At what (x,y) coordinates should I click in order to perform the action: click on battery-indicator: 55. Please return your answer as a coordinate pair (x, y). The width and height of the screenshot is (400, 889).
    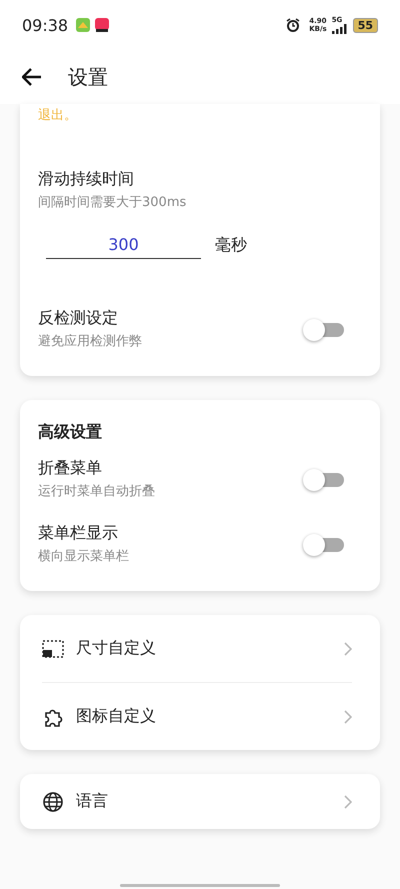
    Looking at the image, I should click on (365, 25).